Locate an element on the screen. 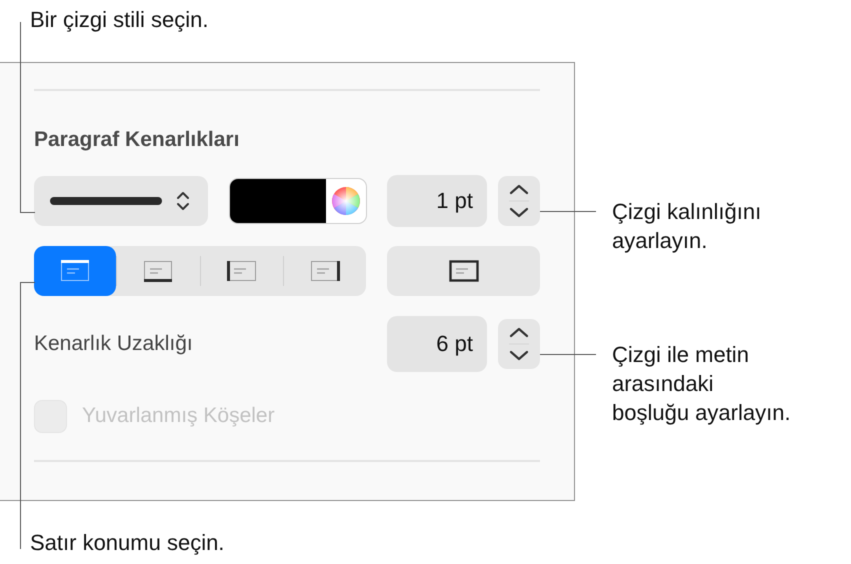 The height and width of the screenshot is (564, 851). color-wheel-icon is located at coordinates (346, 201).